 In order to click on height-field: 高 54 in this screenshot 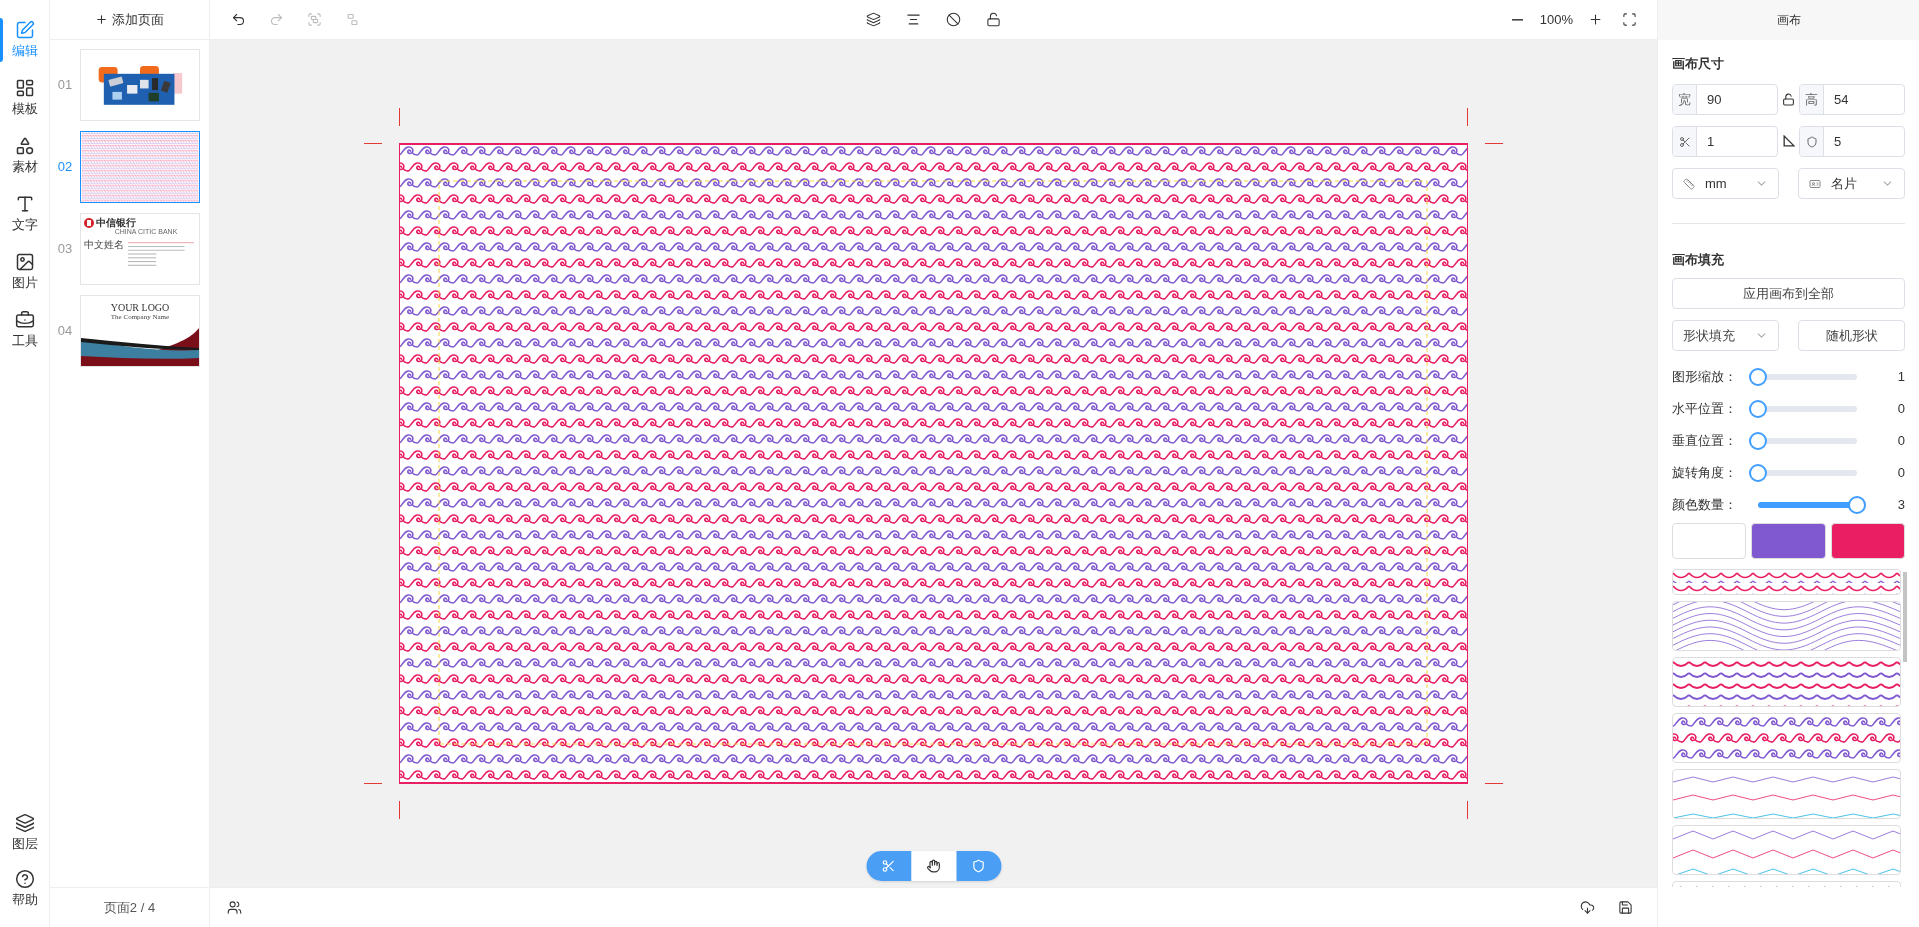, I will do `click(1852, 99)`.